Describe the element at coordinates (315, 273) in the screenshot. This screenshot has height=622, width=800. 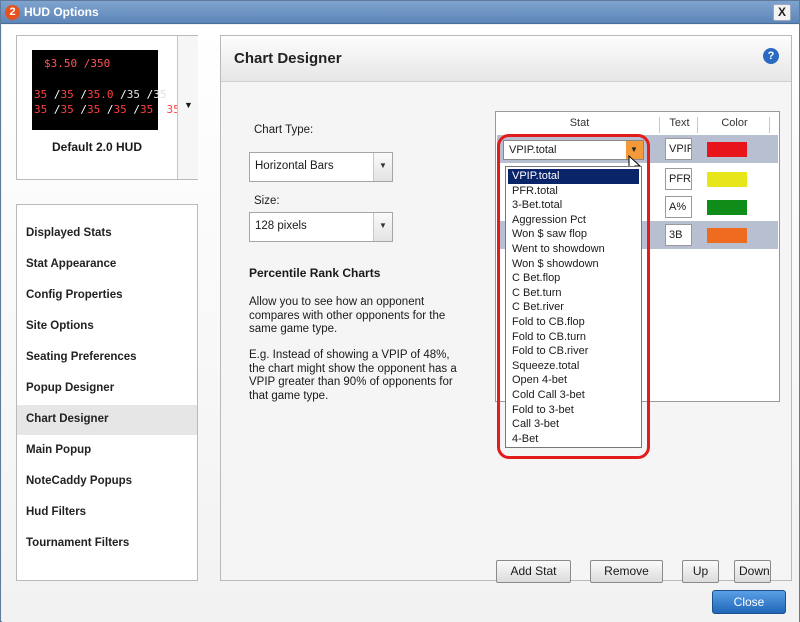
I see `percentile-section-title: Percentile Rank Charts` at that location.